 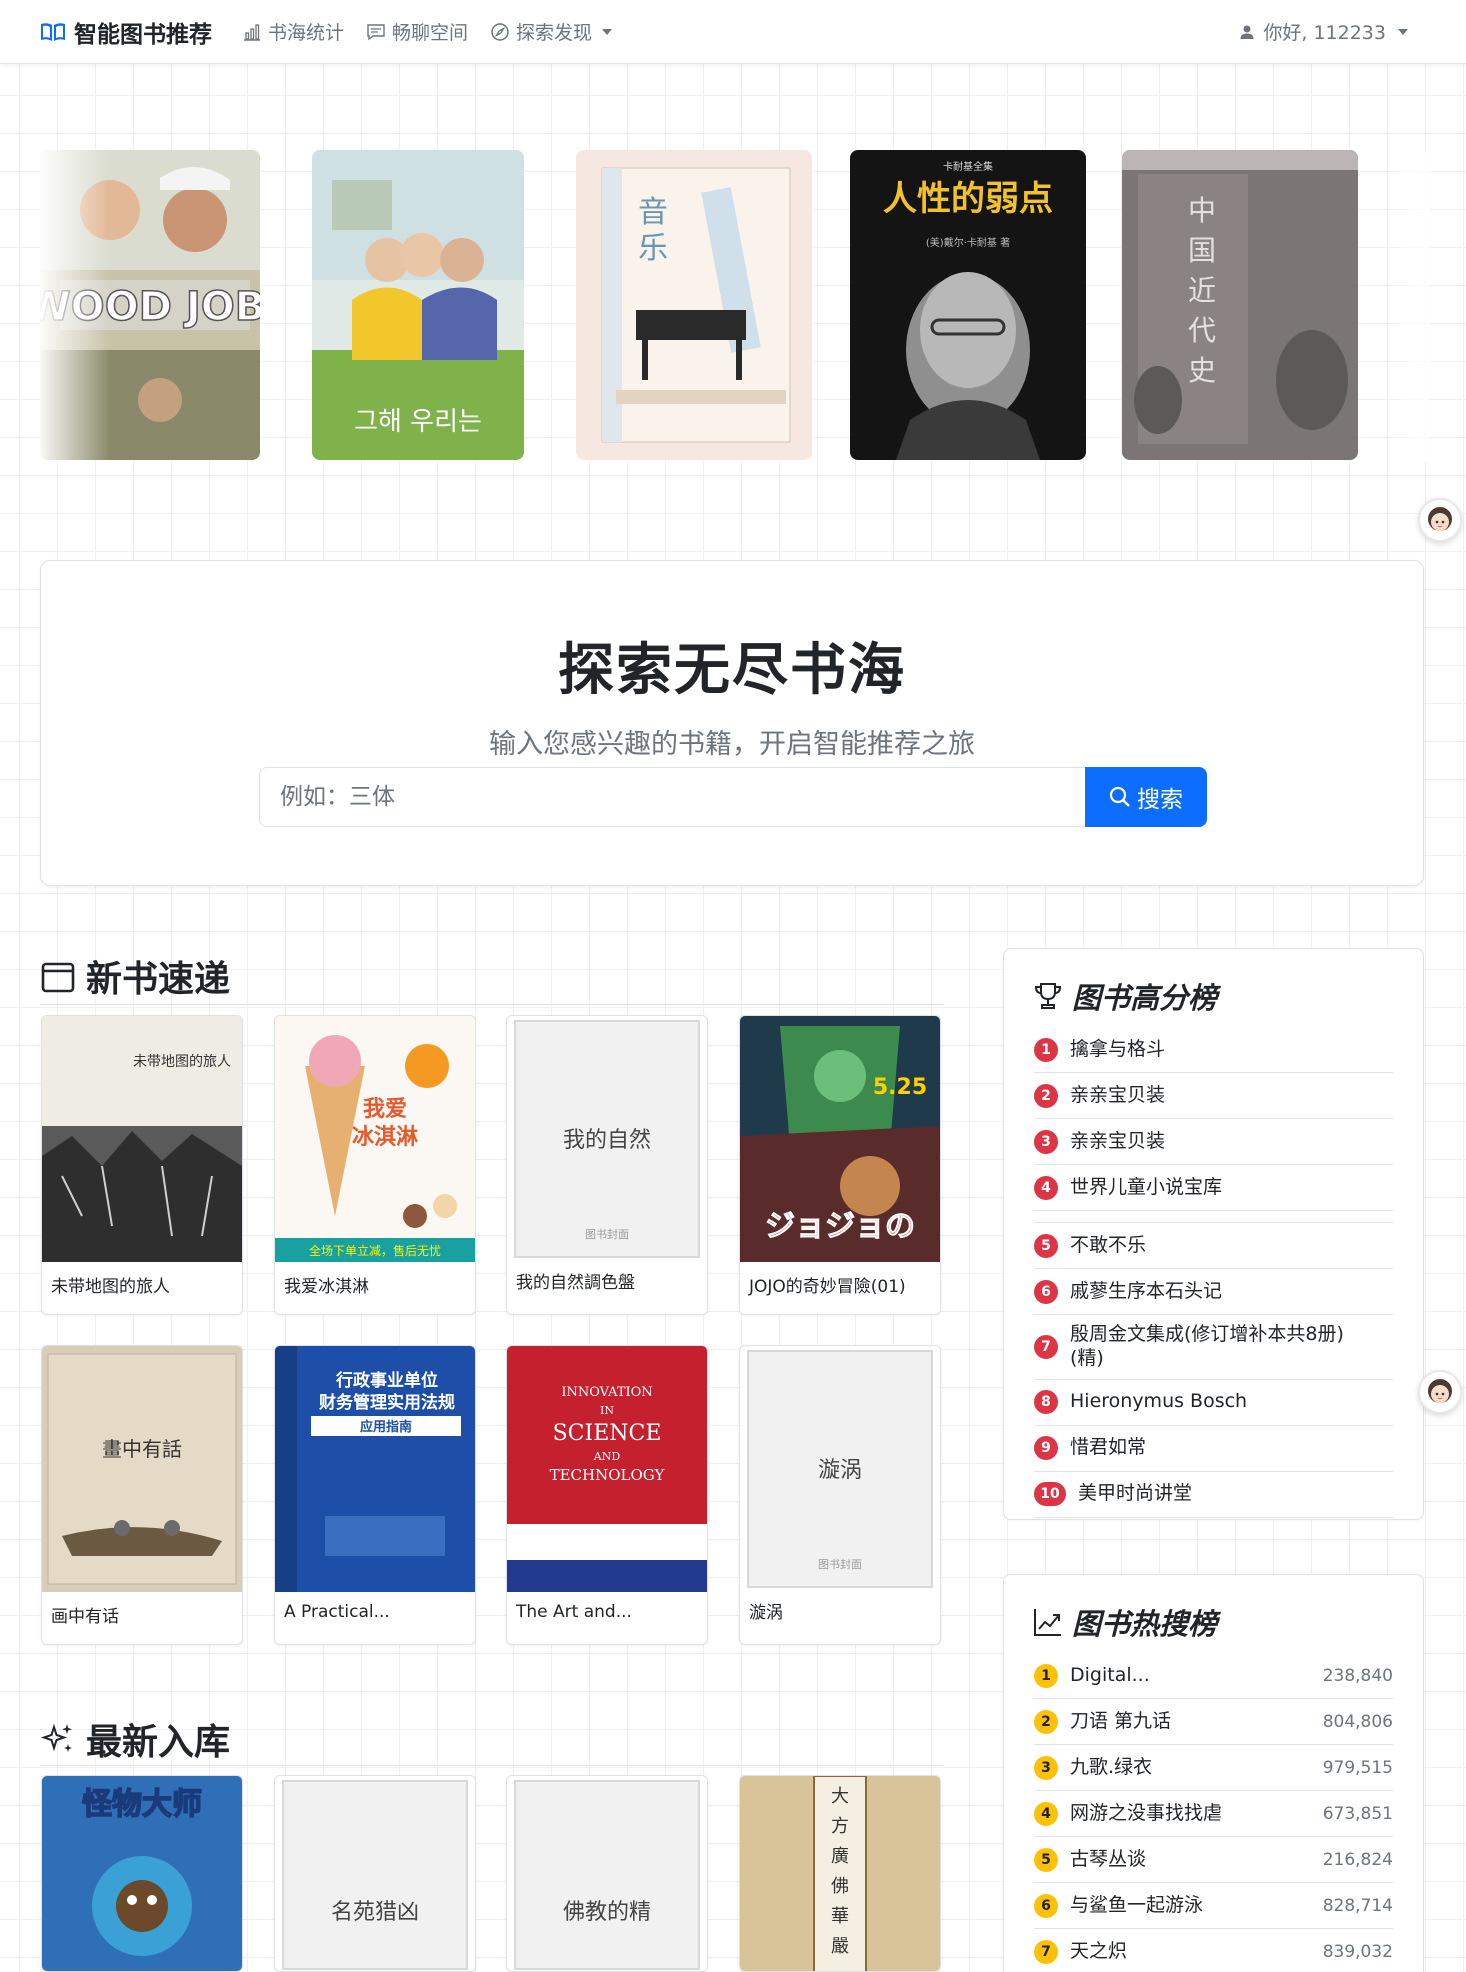 I want to click on book-card: 我的自然 图书封面 我的自然調色盤, so click(x=607, y=1165).